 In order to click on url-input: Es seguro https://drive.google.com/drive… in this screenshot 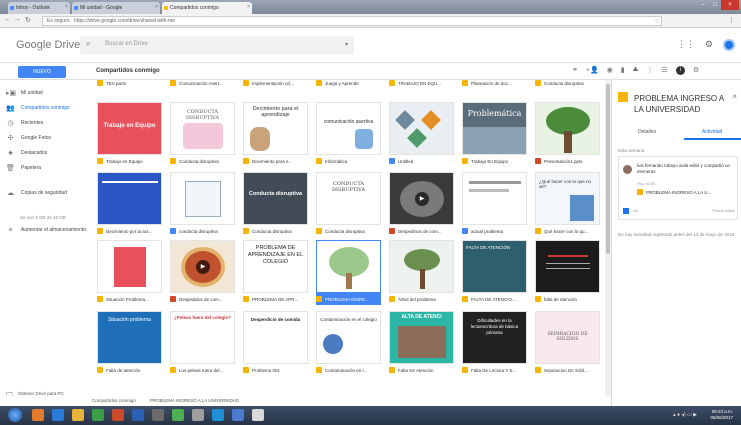, I will do `click(352, 21)`.